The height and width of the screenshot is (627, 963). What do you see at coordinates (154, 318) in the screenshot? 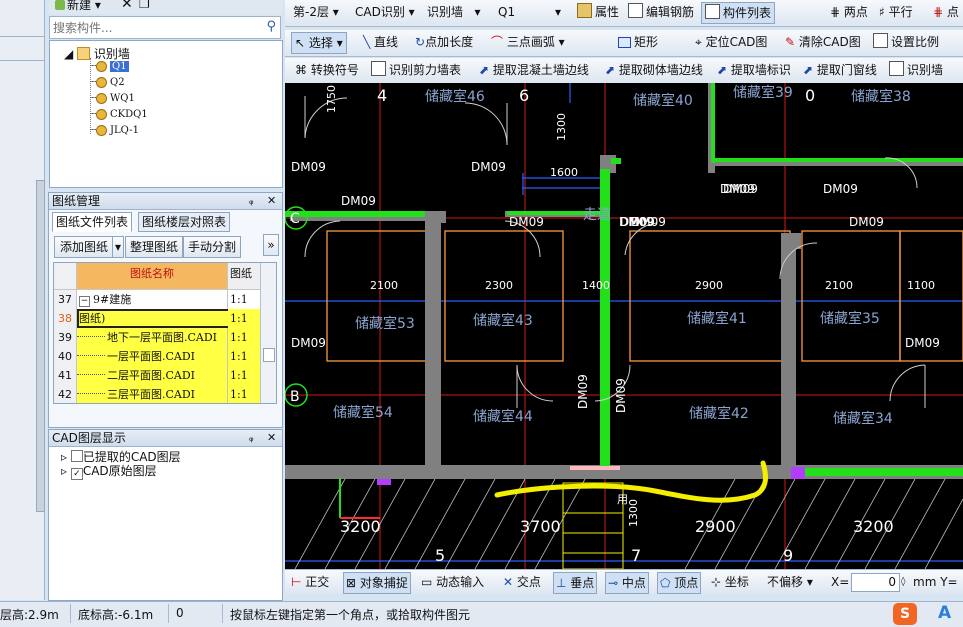
I see `drawing-name-cell: 图纸)` at bounding box center [154, 318].